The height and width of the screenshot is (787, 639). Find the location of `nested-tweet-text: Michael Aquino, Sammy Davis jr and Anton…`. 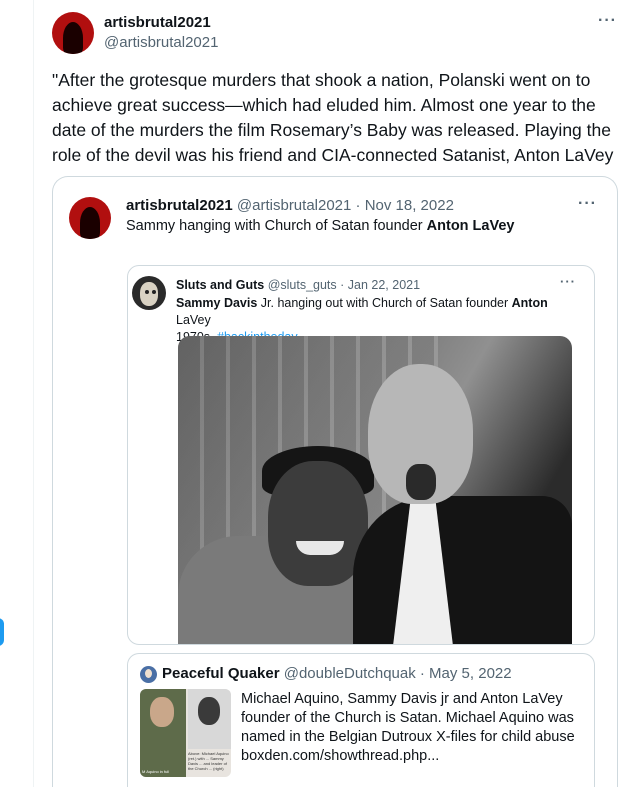

nested-tweet-text: Michael Aquino, Sammy Davis jr and Anton… is located at coordinates (408, 727).